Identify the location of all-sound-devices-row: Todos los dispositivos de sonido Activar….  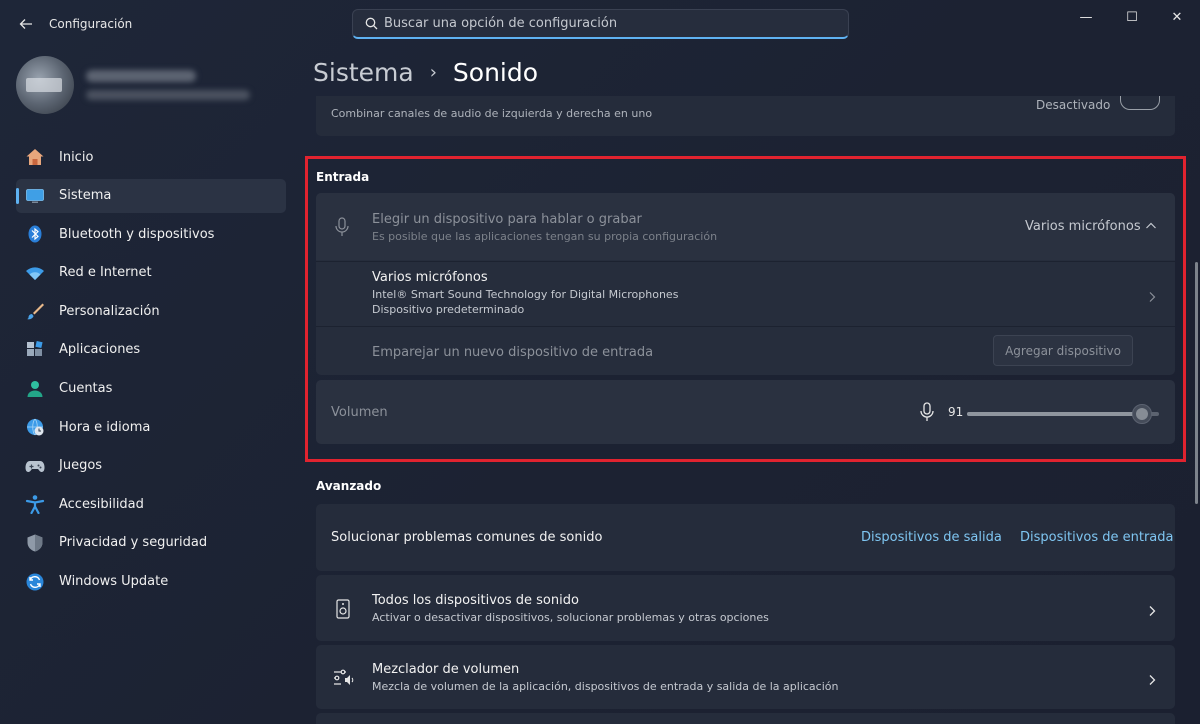
(745, 608).